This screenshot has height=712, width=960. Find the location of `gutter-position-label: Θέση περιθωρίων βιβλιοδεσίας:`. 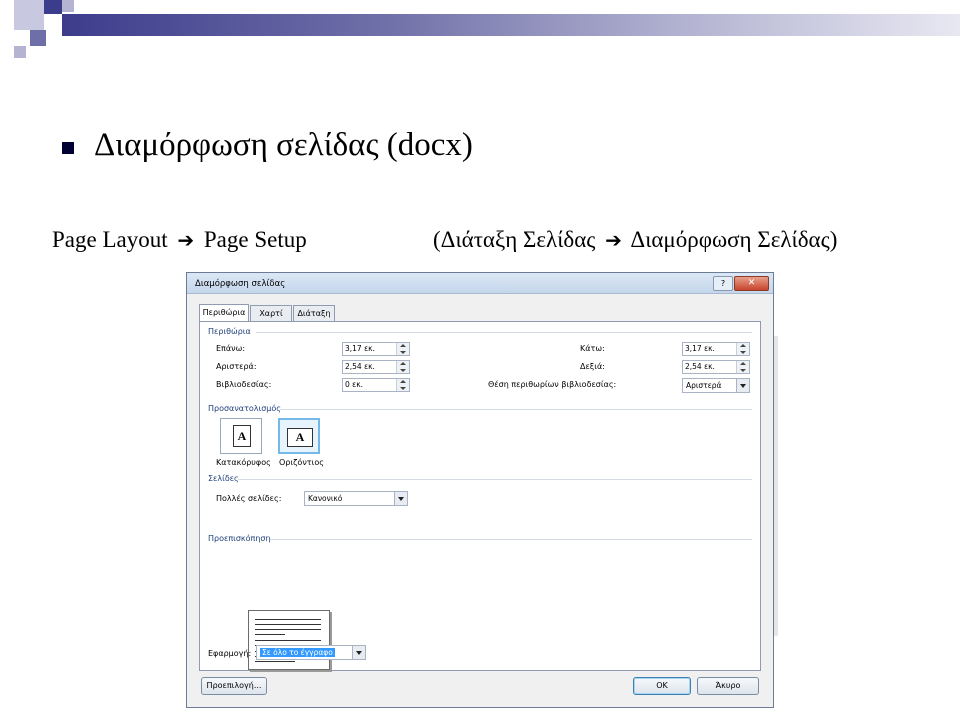

gutter-position-label: Θέση περιθωρίων βιβλιοδεσίας: is located at coordinates (552, 384).